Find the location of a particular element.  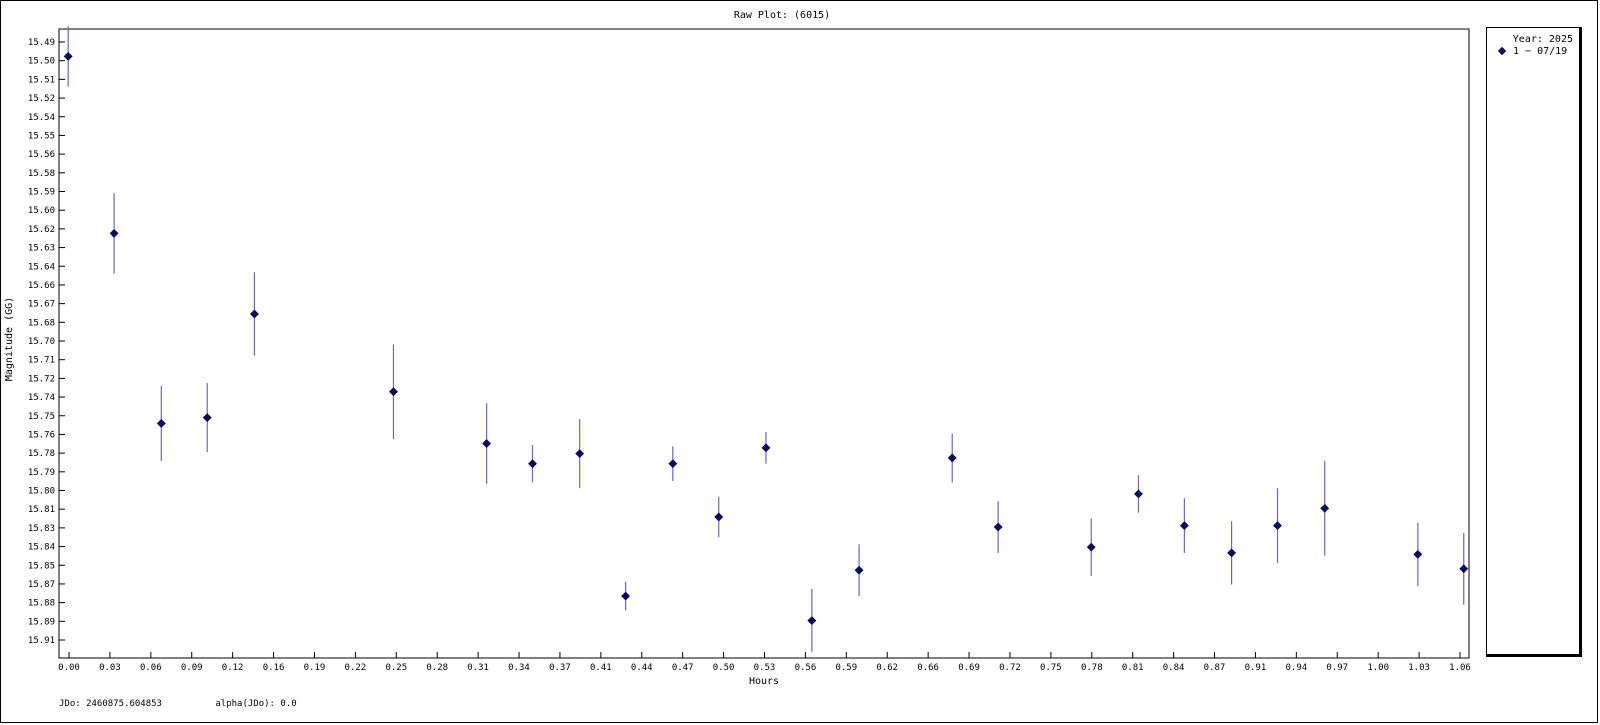

y-tick-label: 15.52 is located at coordinates (41, 99).